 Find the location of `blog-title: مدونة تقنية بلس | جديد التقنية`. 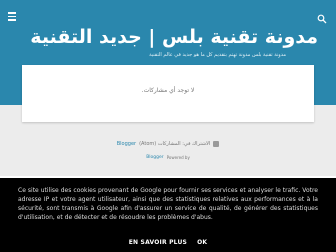

blog-title: مدونة تقنية بلس | جديد التقنية is located at coordinates (174, 37).